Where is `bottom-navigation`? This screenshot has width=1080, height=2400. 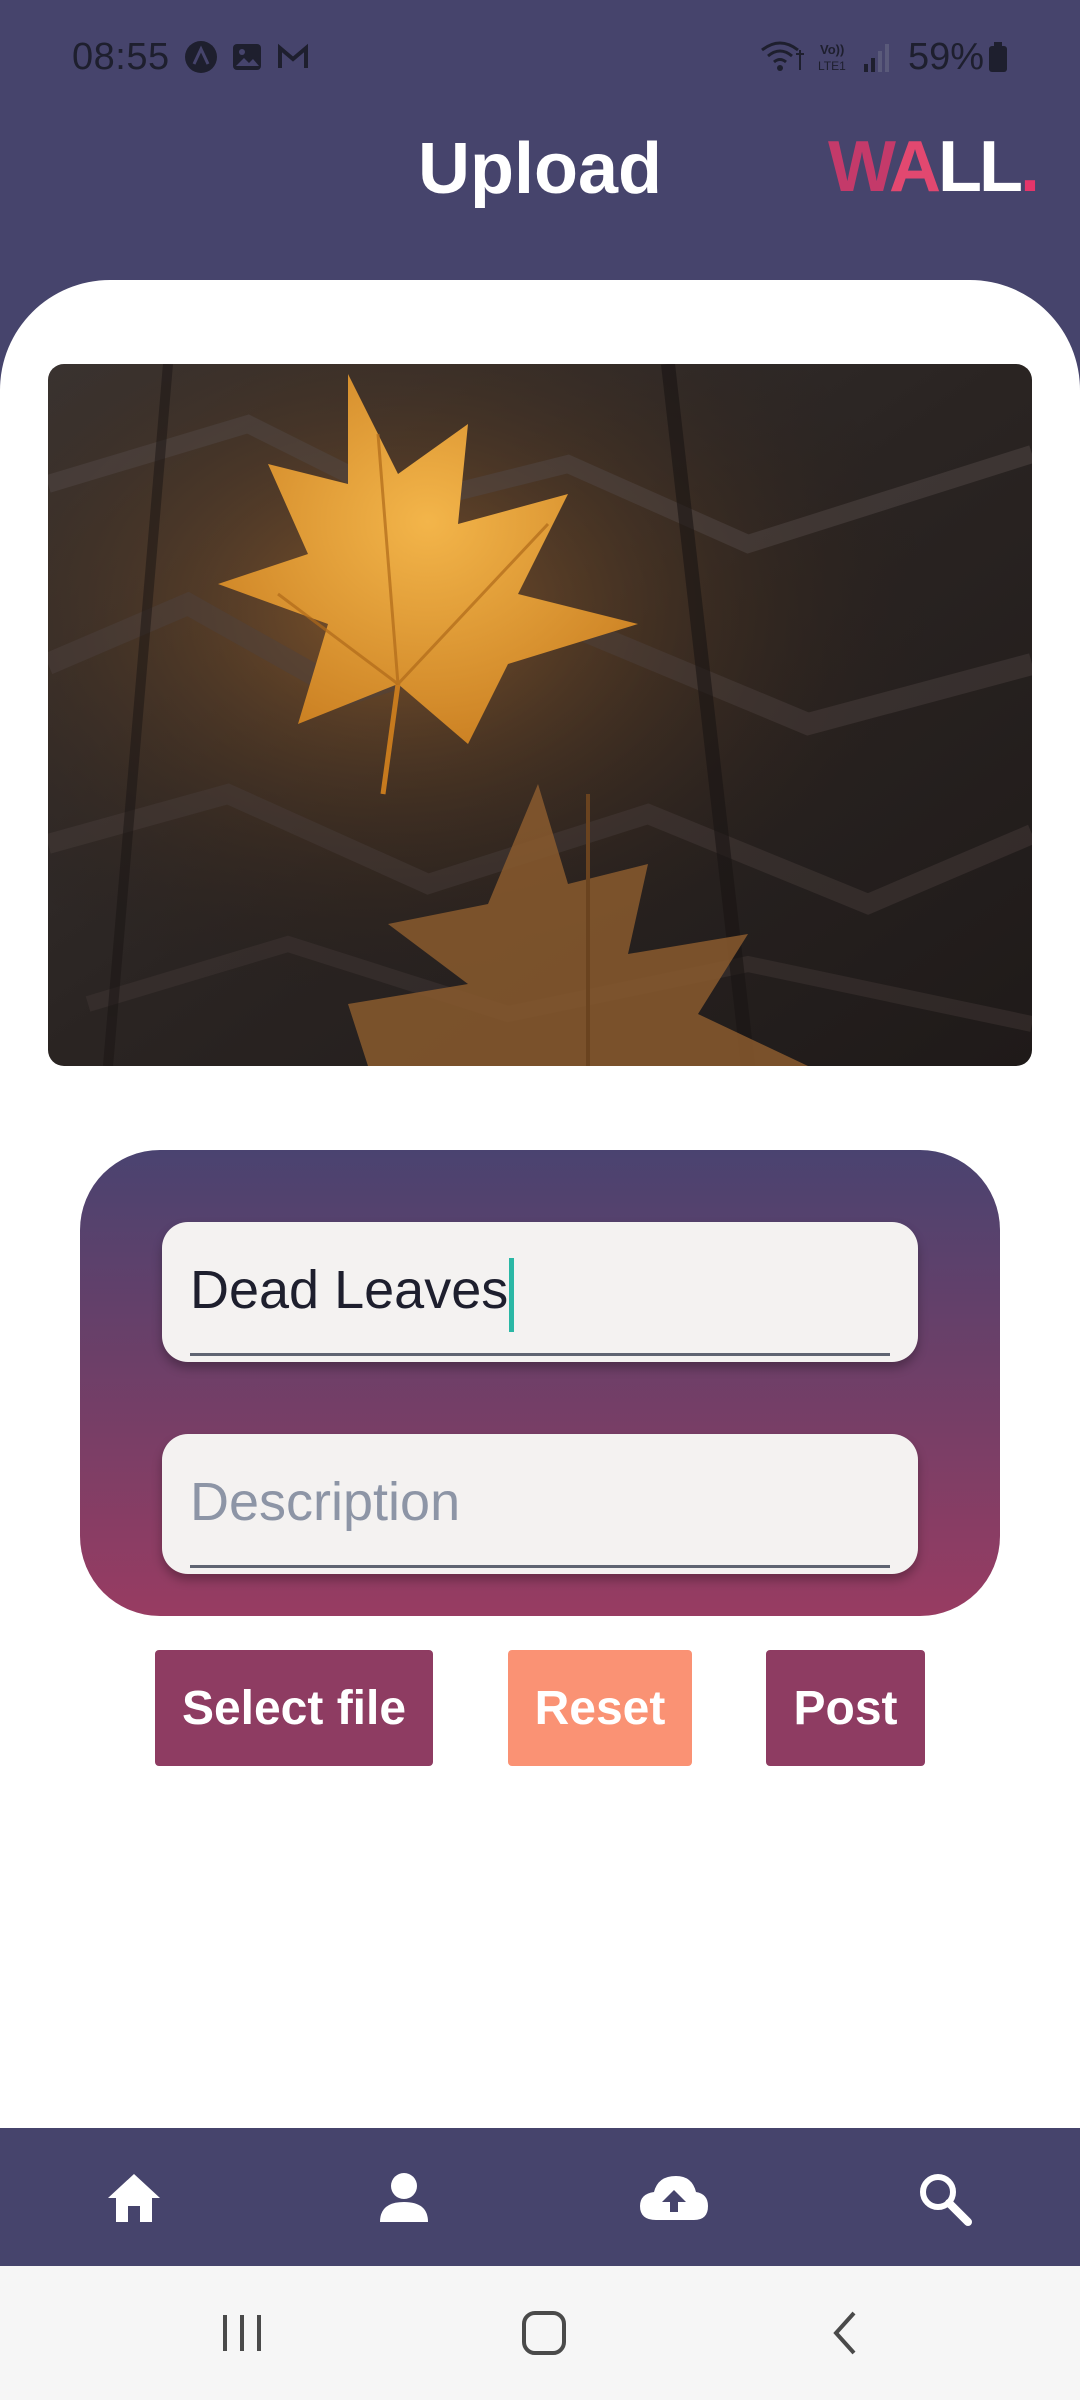 bottom-navigation is located at coordinates (540, 2197).